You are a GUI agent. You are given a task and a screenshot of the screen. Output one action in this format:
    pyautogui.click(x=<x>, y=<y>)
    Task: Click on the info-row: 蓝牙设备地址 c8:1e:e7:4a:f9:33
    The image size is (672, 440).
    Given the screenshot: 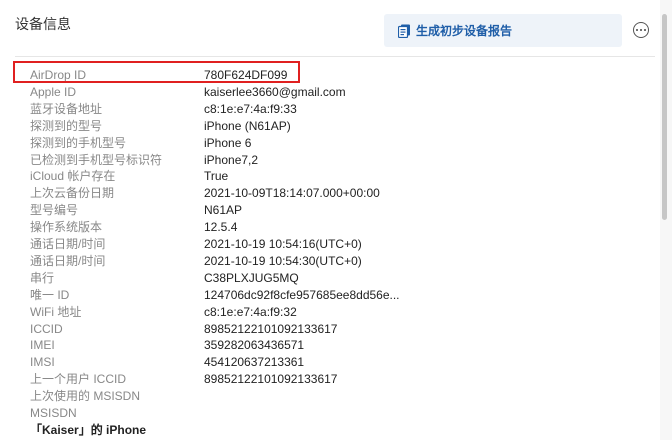 What is the action you would take?
    pyautogui.click(x=330, y=109)
    